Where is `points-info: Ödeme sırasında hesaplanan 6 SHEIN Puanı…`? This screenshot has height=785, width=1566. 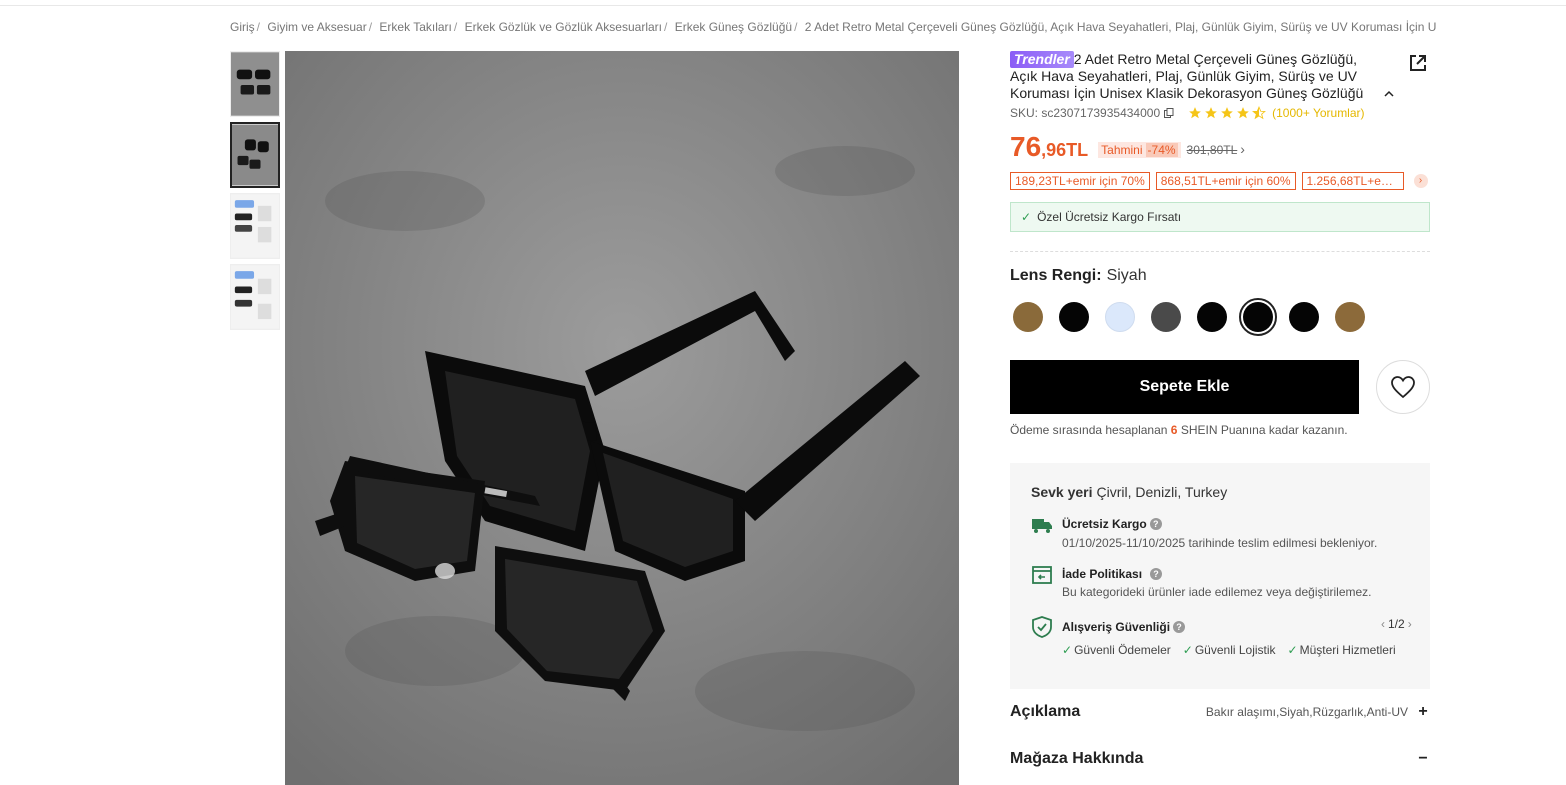
points-info: Ödeme sırasında hesaplanan 6 SHEIN Puanı… is located at coordinates (1179, 430).